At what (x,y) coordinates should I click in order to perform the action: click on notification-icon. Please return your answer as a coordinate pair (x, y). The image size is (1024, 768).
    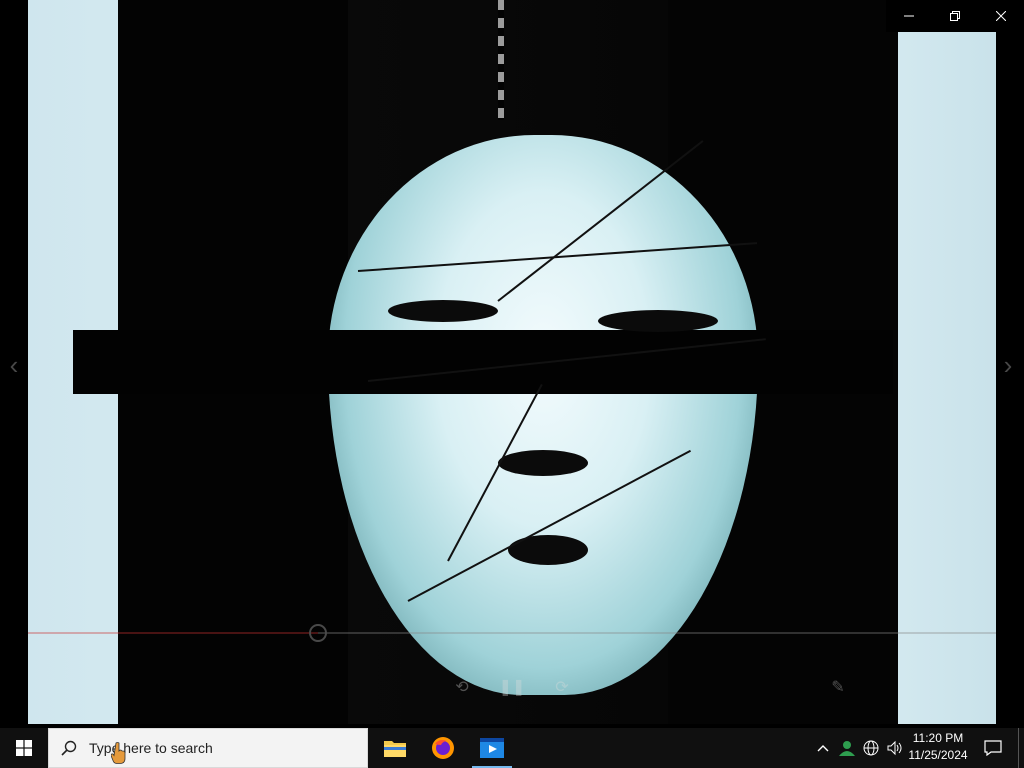
    Looking at the image, I should click on (993, 748).